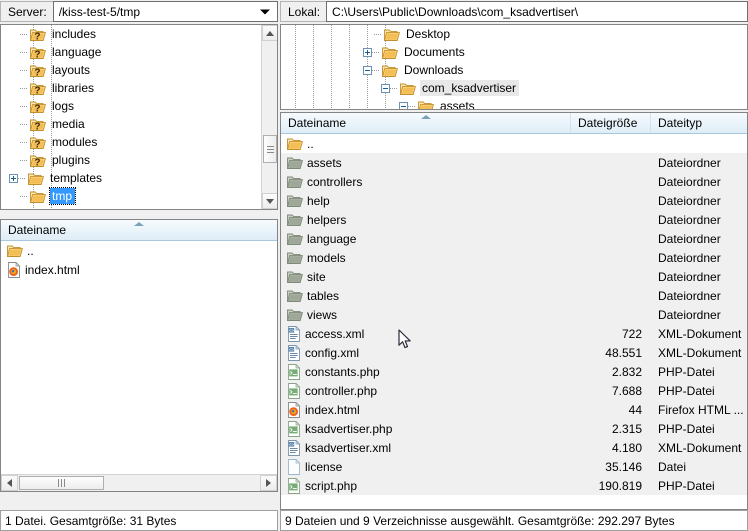  What do you see at coordinates (672, 466) in the screenshot?
I see `file-type-cell: Datei` at bounding box center [672, 466].